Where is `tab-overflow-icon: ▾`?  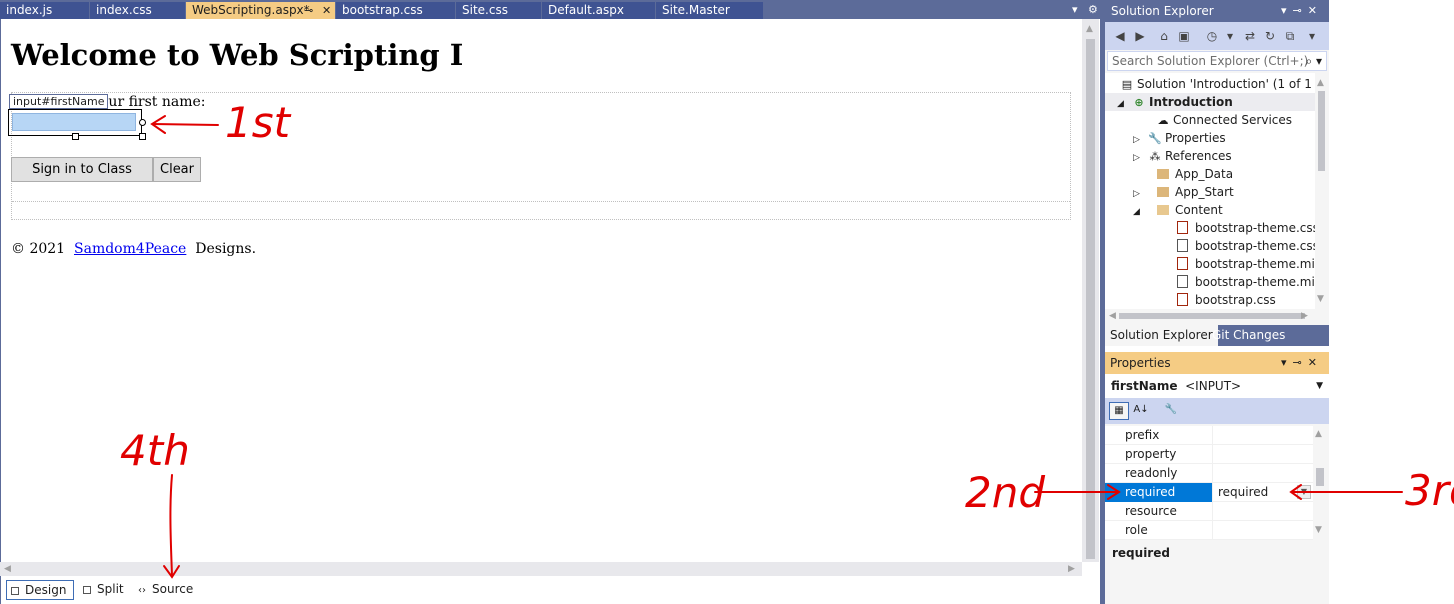 tab-overflow-icon: ▾ is located at coordinates (1075, 9).